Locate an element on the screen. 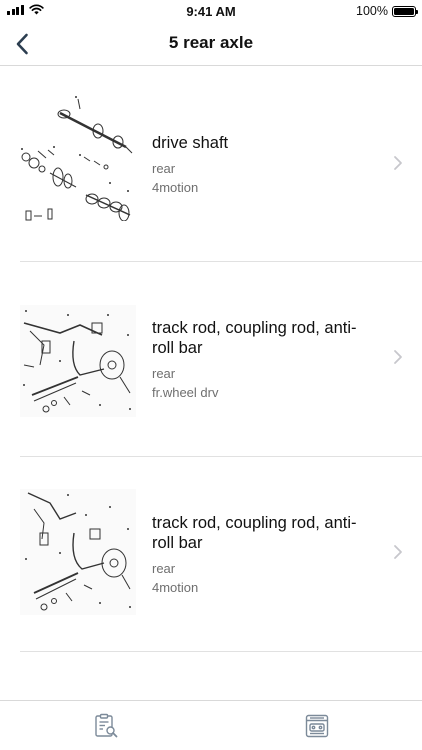 The width and height of the screenshot is (422, 750). battery-percent: 100% is located at coordinates (372, 11).